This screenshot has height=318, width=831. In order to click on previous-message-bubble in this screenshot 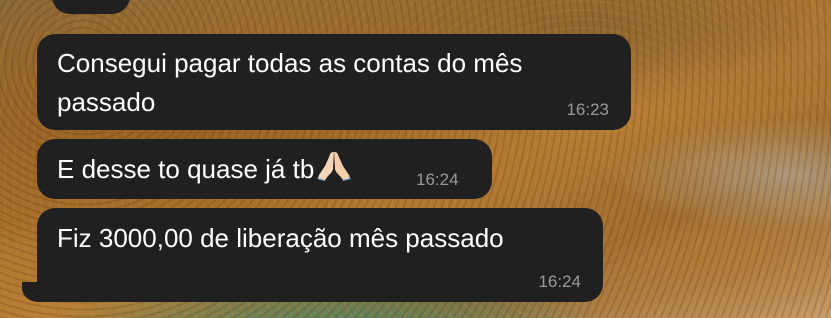, I will do `click(91, 7)`.